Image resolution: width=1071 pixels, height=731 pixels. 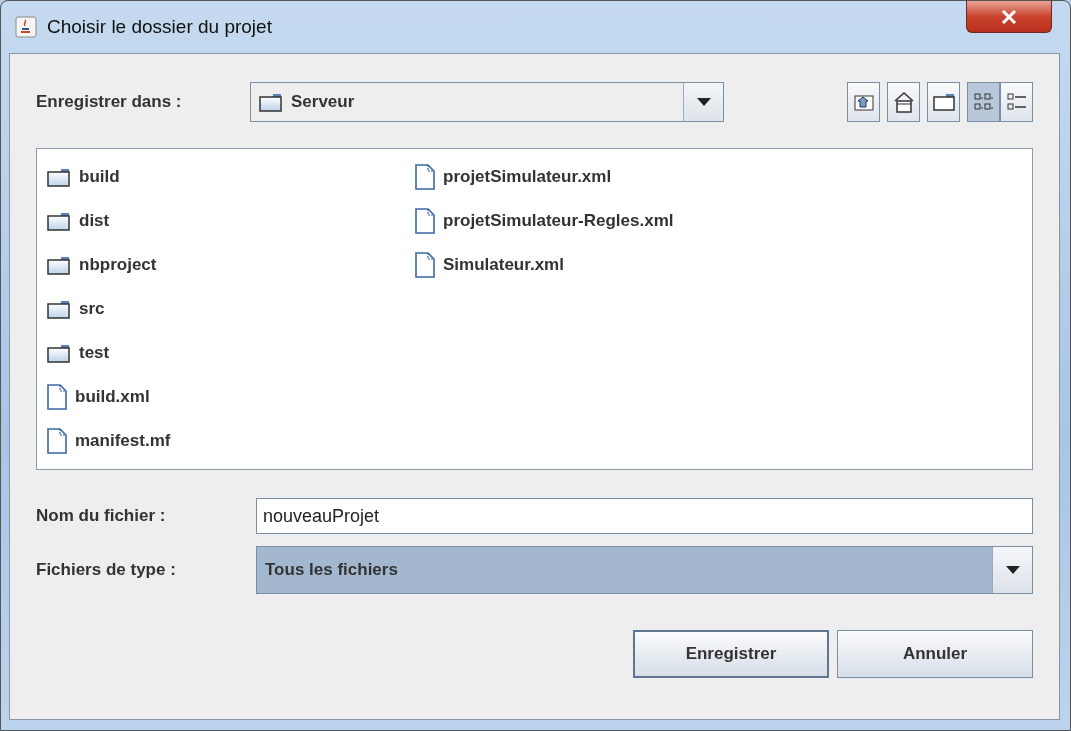 What do you see at coordinates (26, 27) in the screenshot?
I see `java-cup-icon` at bounding box center [26, 27].